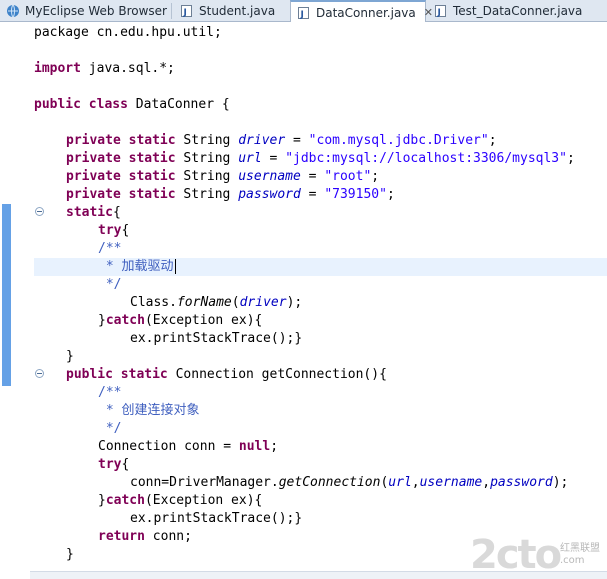 The height and width of the screenshot is (579, 607). What do you see at coordinates (137, 266) in the screenshot?
I see `code-line: * 加载驱动` at bounding box center [137, 266].